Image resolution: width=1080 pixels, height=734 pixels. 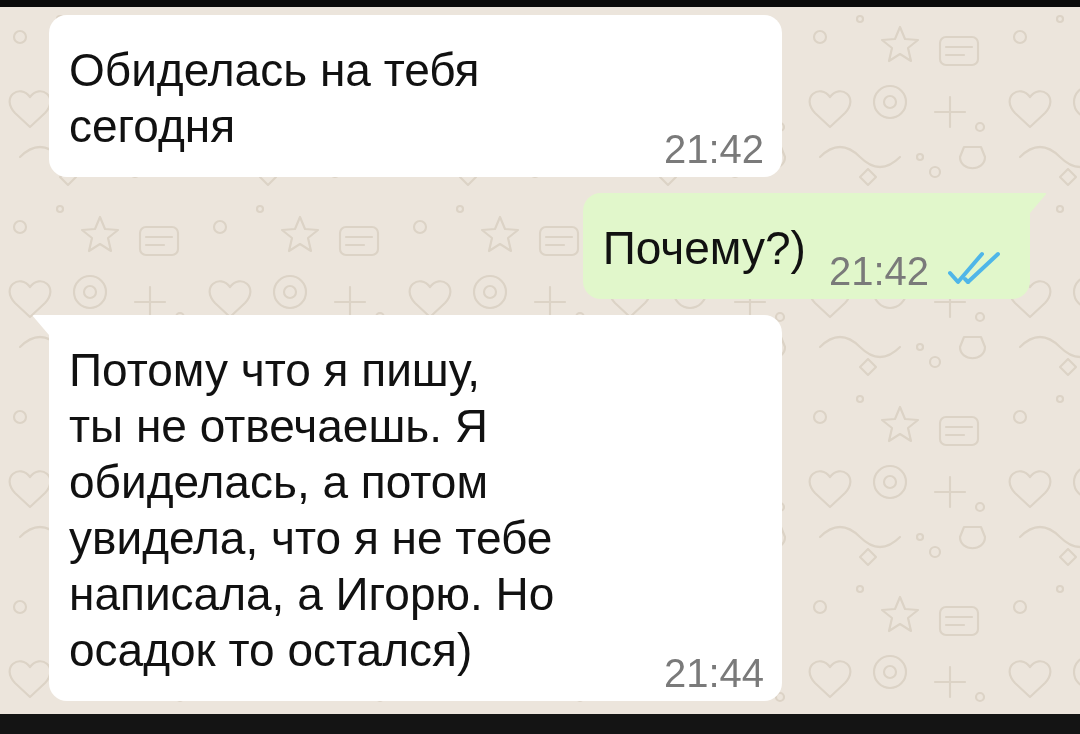 I want to click on message-text: Обиделась на тебя сегодня, so click(x=274, y=98).